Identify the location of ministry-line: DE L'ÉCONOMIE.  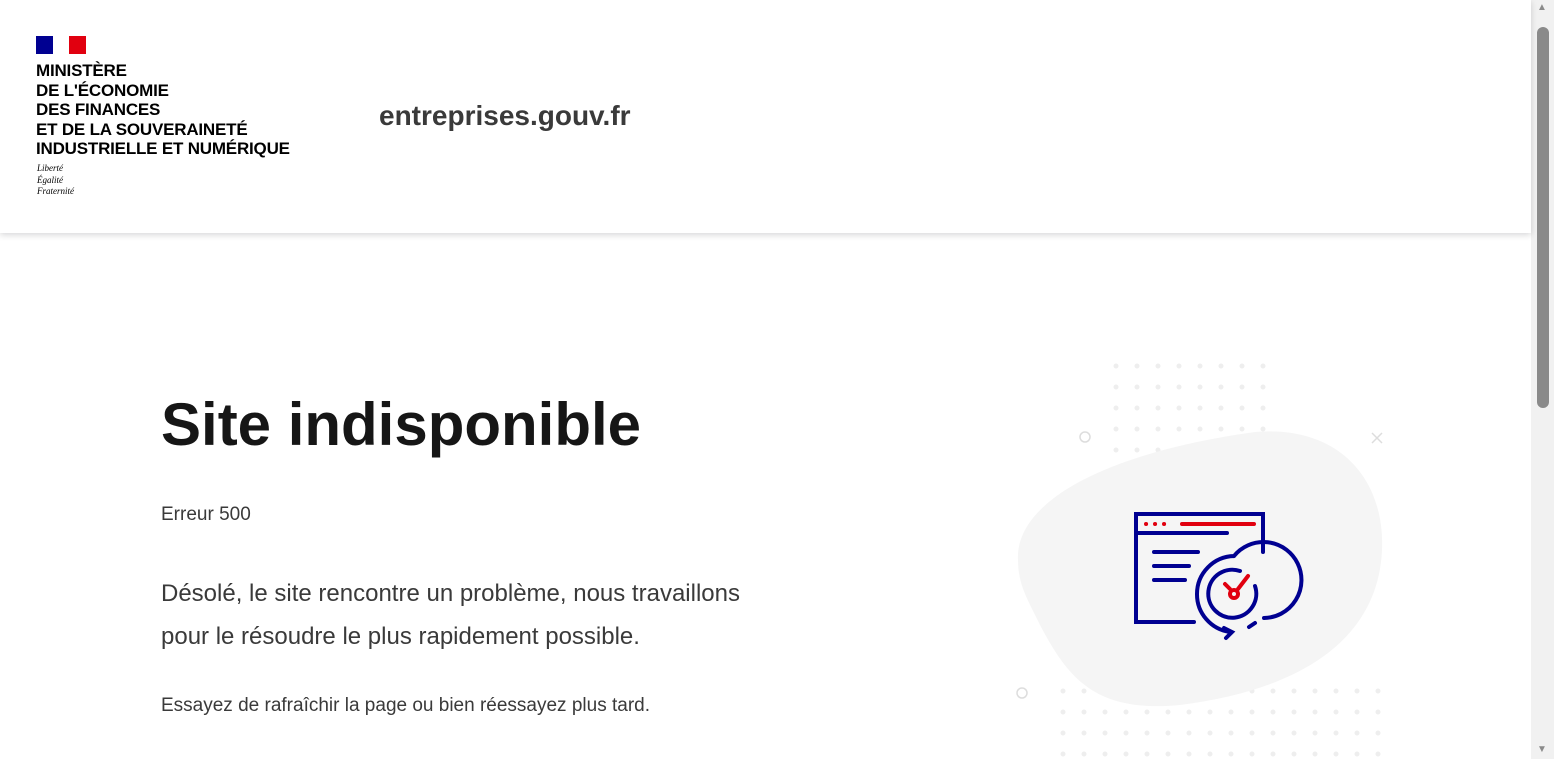
(102, 90).